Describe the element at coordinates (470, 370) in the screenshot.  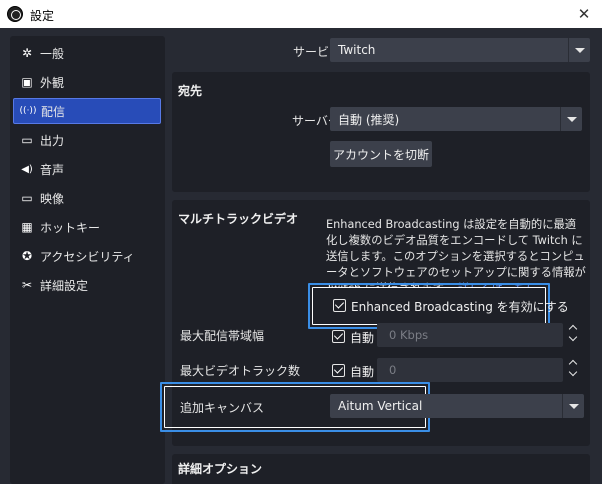
I see `max-tracks-input: 0` at that location.